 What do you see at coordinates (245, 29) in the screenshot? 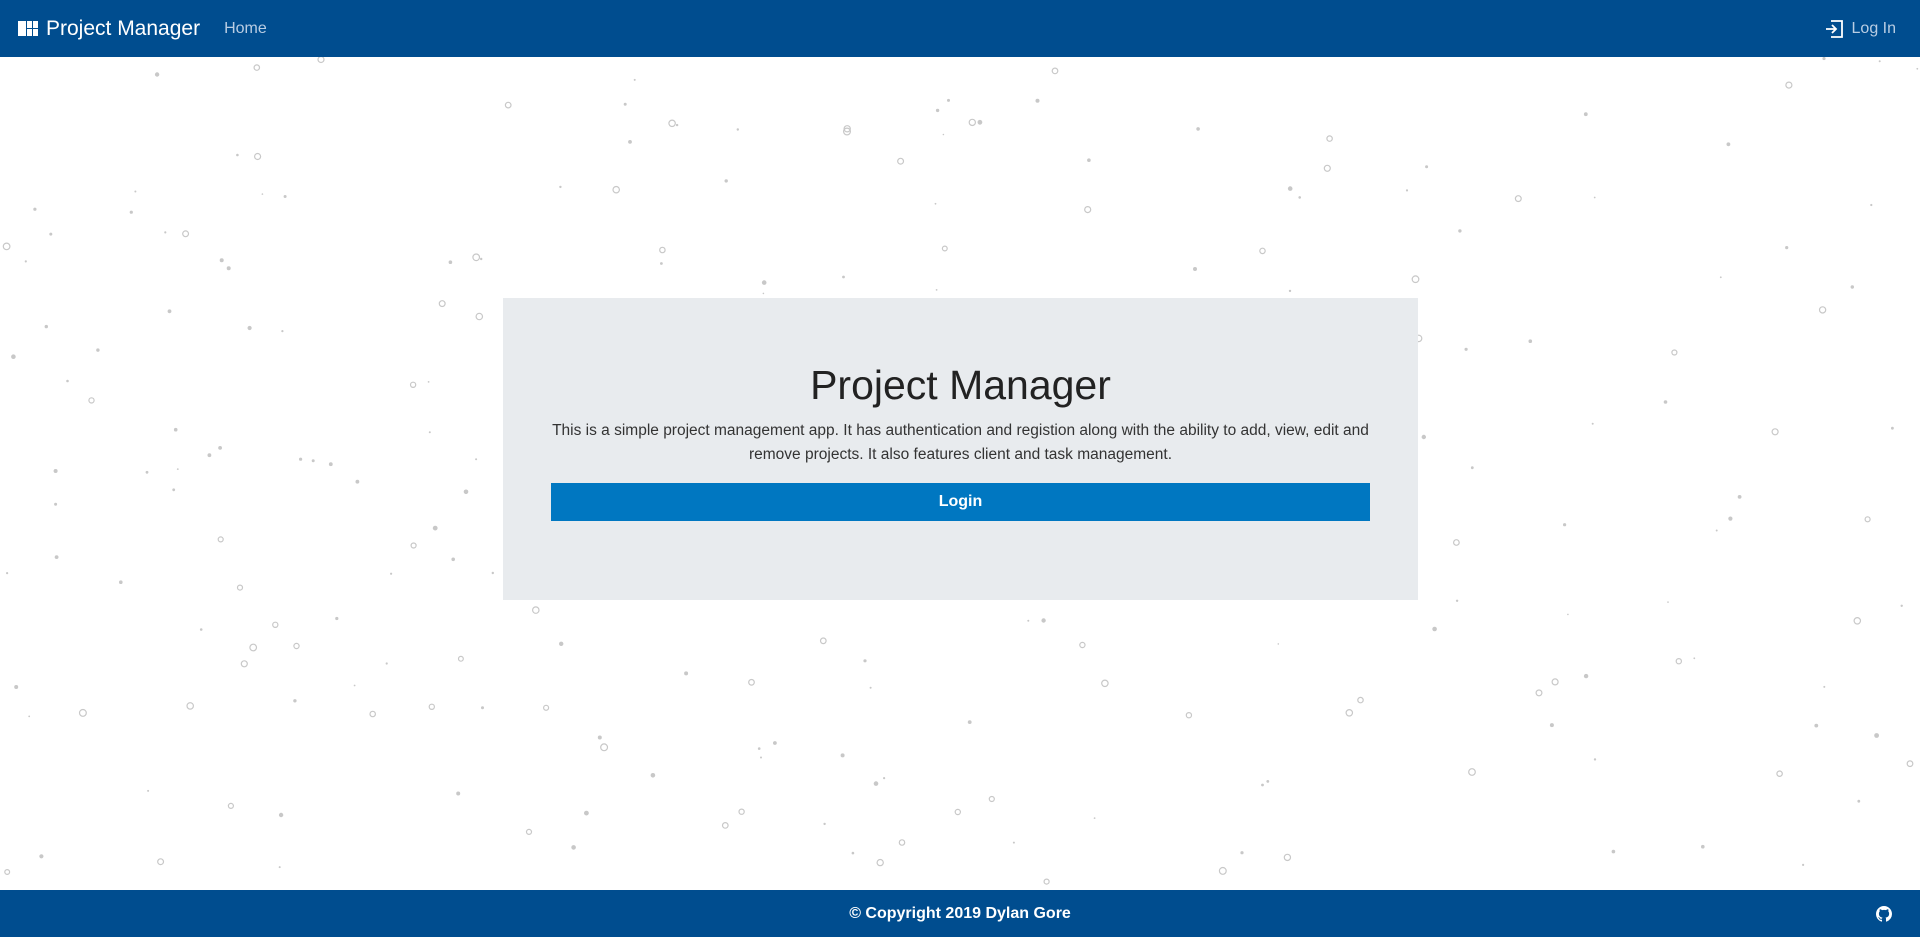
I see `nav-home-link: Home` at bounding box center [245, 29].